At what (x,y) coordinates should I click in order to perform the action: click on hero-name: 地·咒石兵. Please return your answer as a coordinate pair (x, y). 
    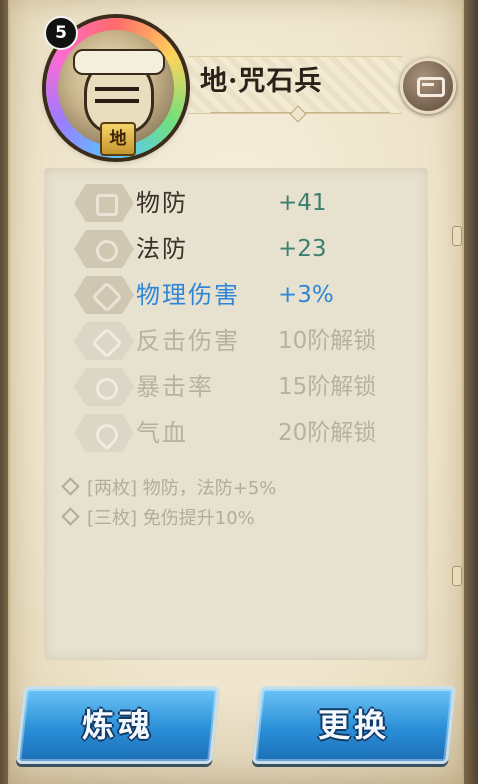
    Looking at the image, I should click on (261, 81).